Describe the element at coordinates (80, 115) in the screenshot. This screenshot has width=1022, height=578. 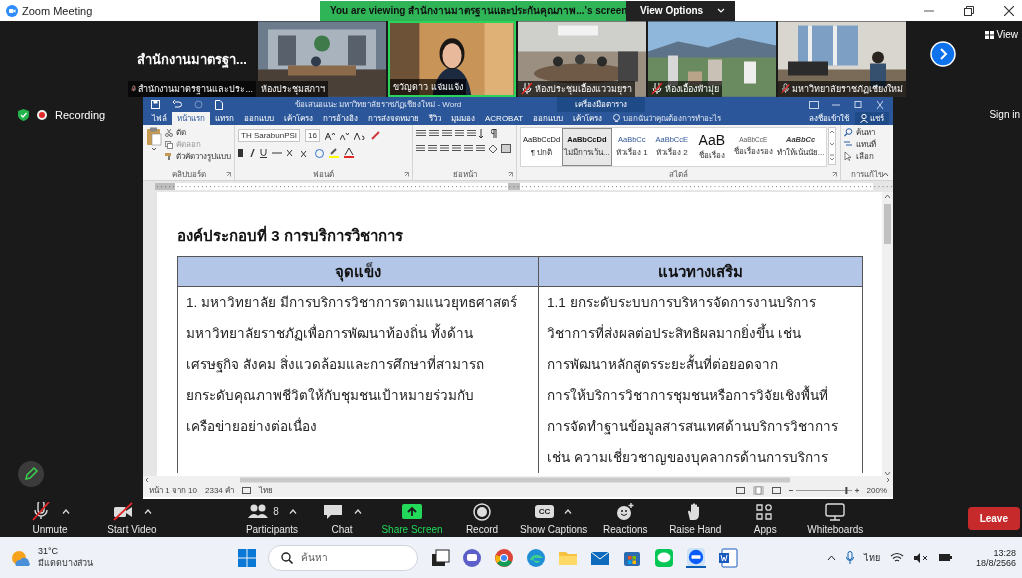
I see `recording-label: Recording` at that location.